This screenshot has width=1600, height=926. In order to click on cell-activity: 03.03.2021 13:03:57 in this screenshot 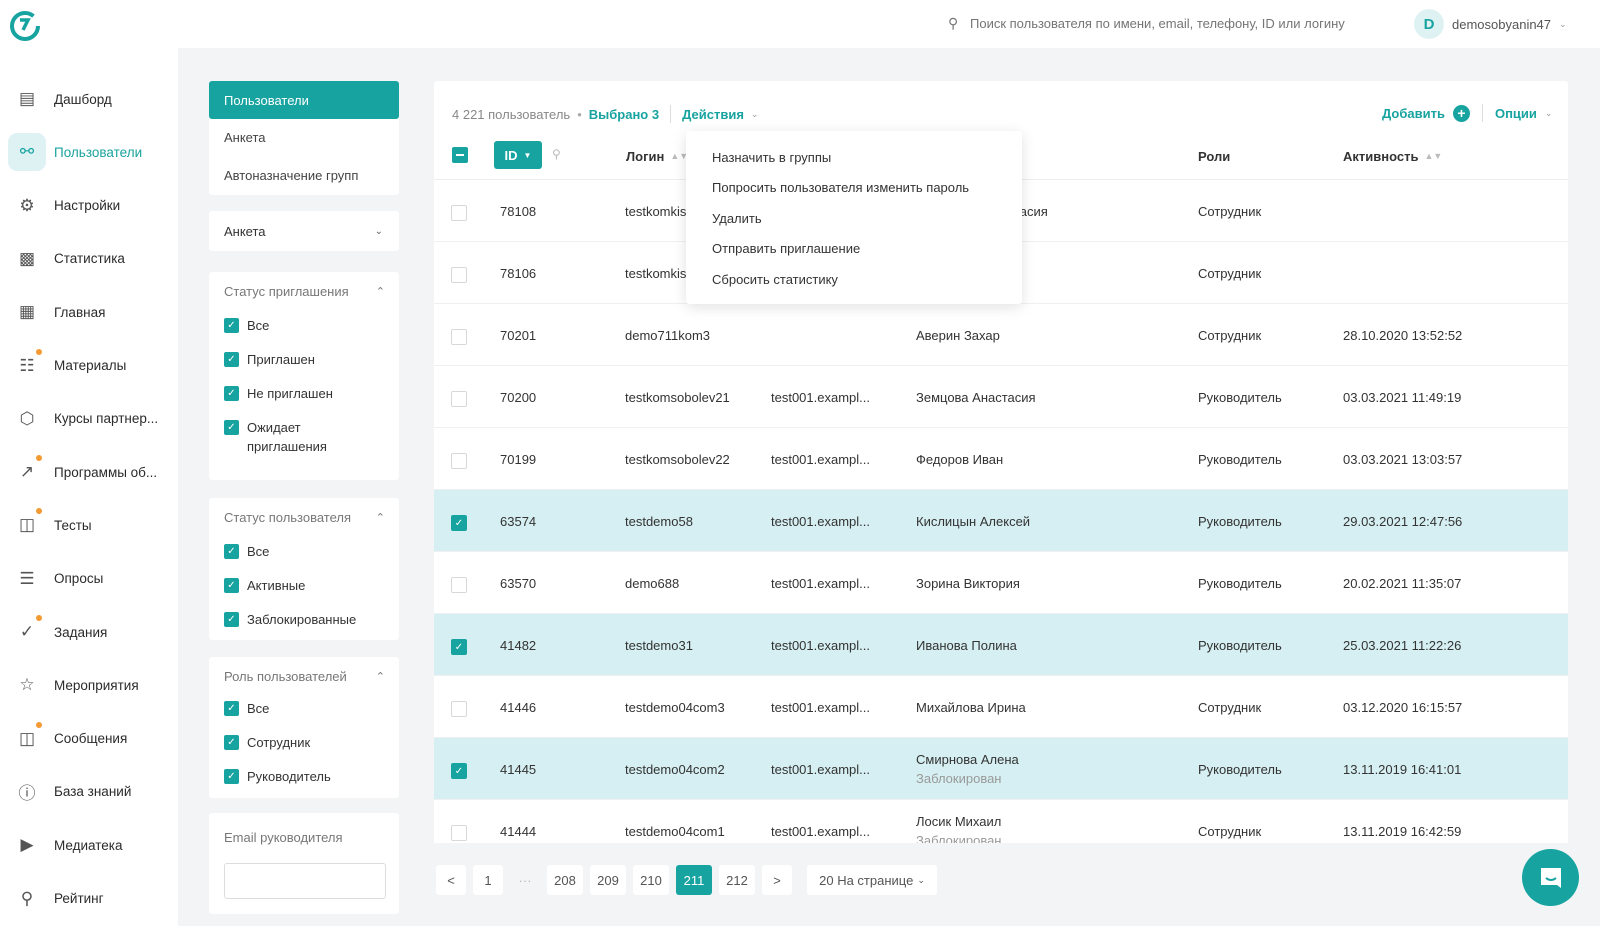, I will do `click(1402, 459)`.